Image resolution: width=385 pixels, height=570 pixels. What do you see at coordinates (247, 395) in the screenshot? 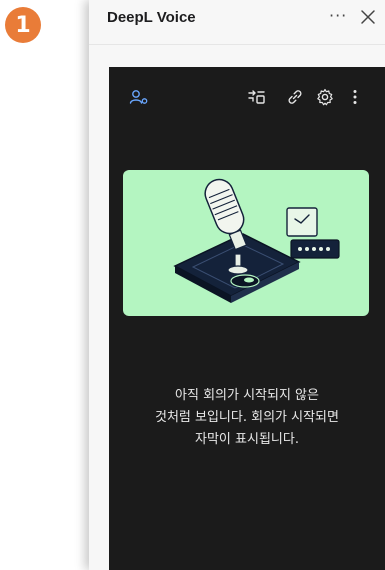
I see `empty-state-line-1: 아직 회의가 시작되지 않은` at bounding box center [247, 395].